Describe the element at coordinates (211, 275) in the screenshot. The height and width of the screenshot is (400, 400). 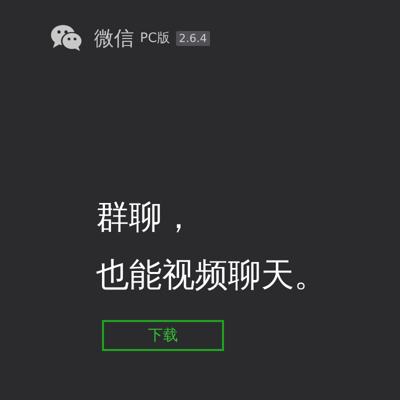
I see `headline-text: 也能视频聊天。` at that location.